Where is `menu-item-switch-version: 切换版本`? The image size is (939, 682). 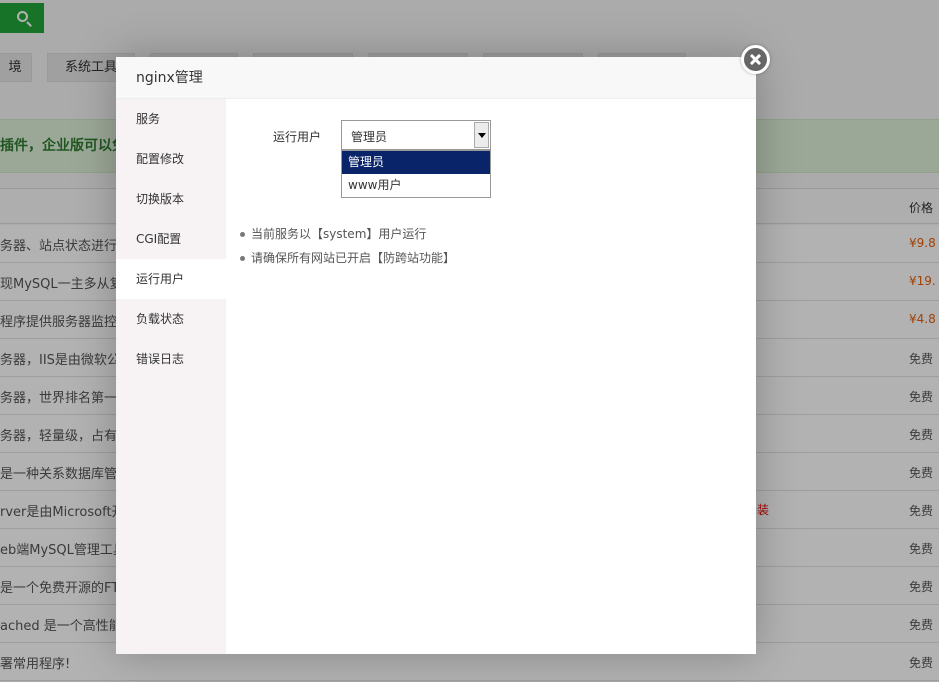 menu-item-switch-version: 切换版本 is located at coordinates (171, 199).